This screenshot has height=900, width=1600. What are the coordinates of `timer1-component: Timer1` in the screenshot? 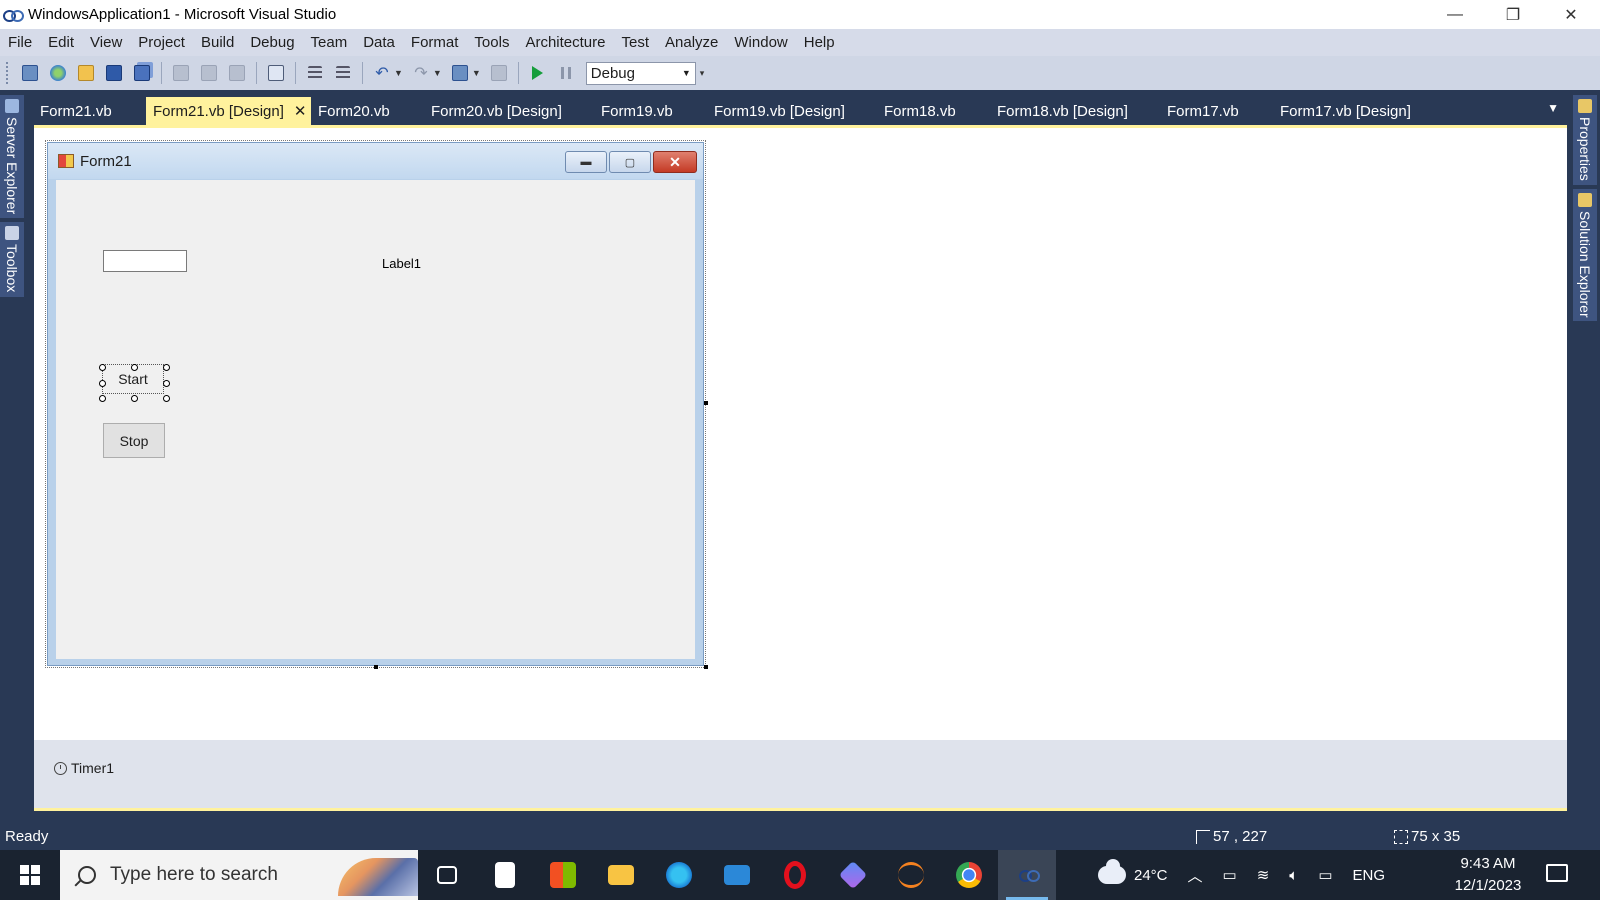 It's located at (84, 768).